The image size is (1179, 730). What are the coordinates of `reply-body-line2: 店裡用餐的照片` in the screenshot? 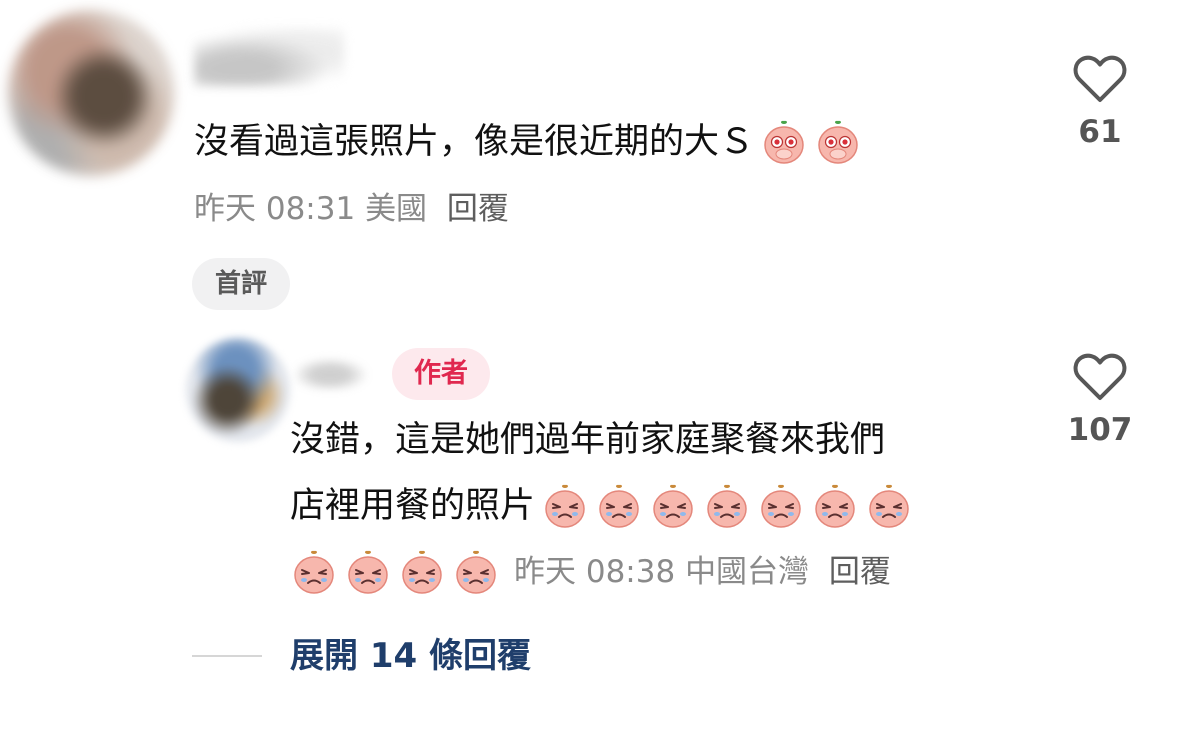 It's located at (413, 506).